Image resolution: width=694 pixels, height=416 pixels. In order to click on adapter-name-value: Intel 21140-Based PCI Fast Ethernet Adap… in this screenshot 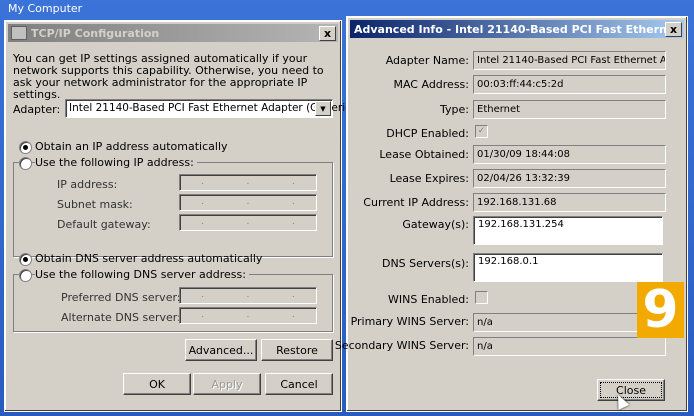, I will do `click(569, 60)`.